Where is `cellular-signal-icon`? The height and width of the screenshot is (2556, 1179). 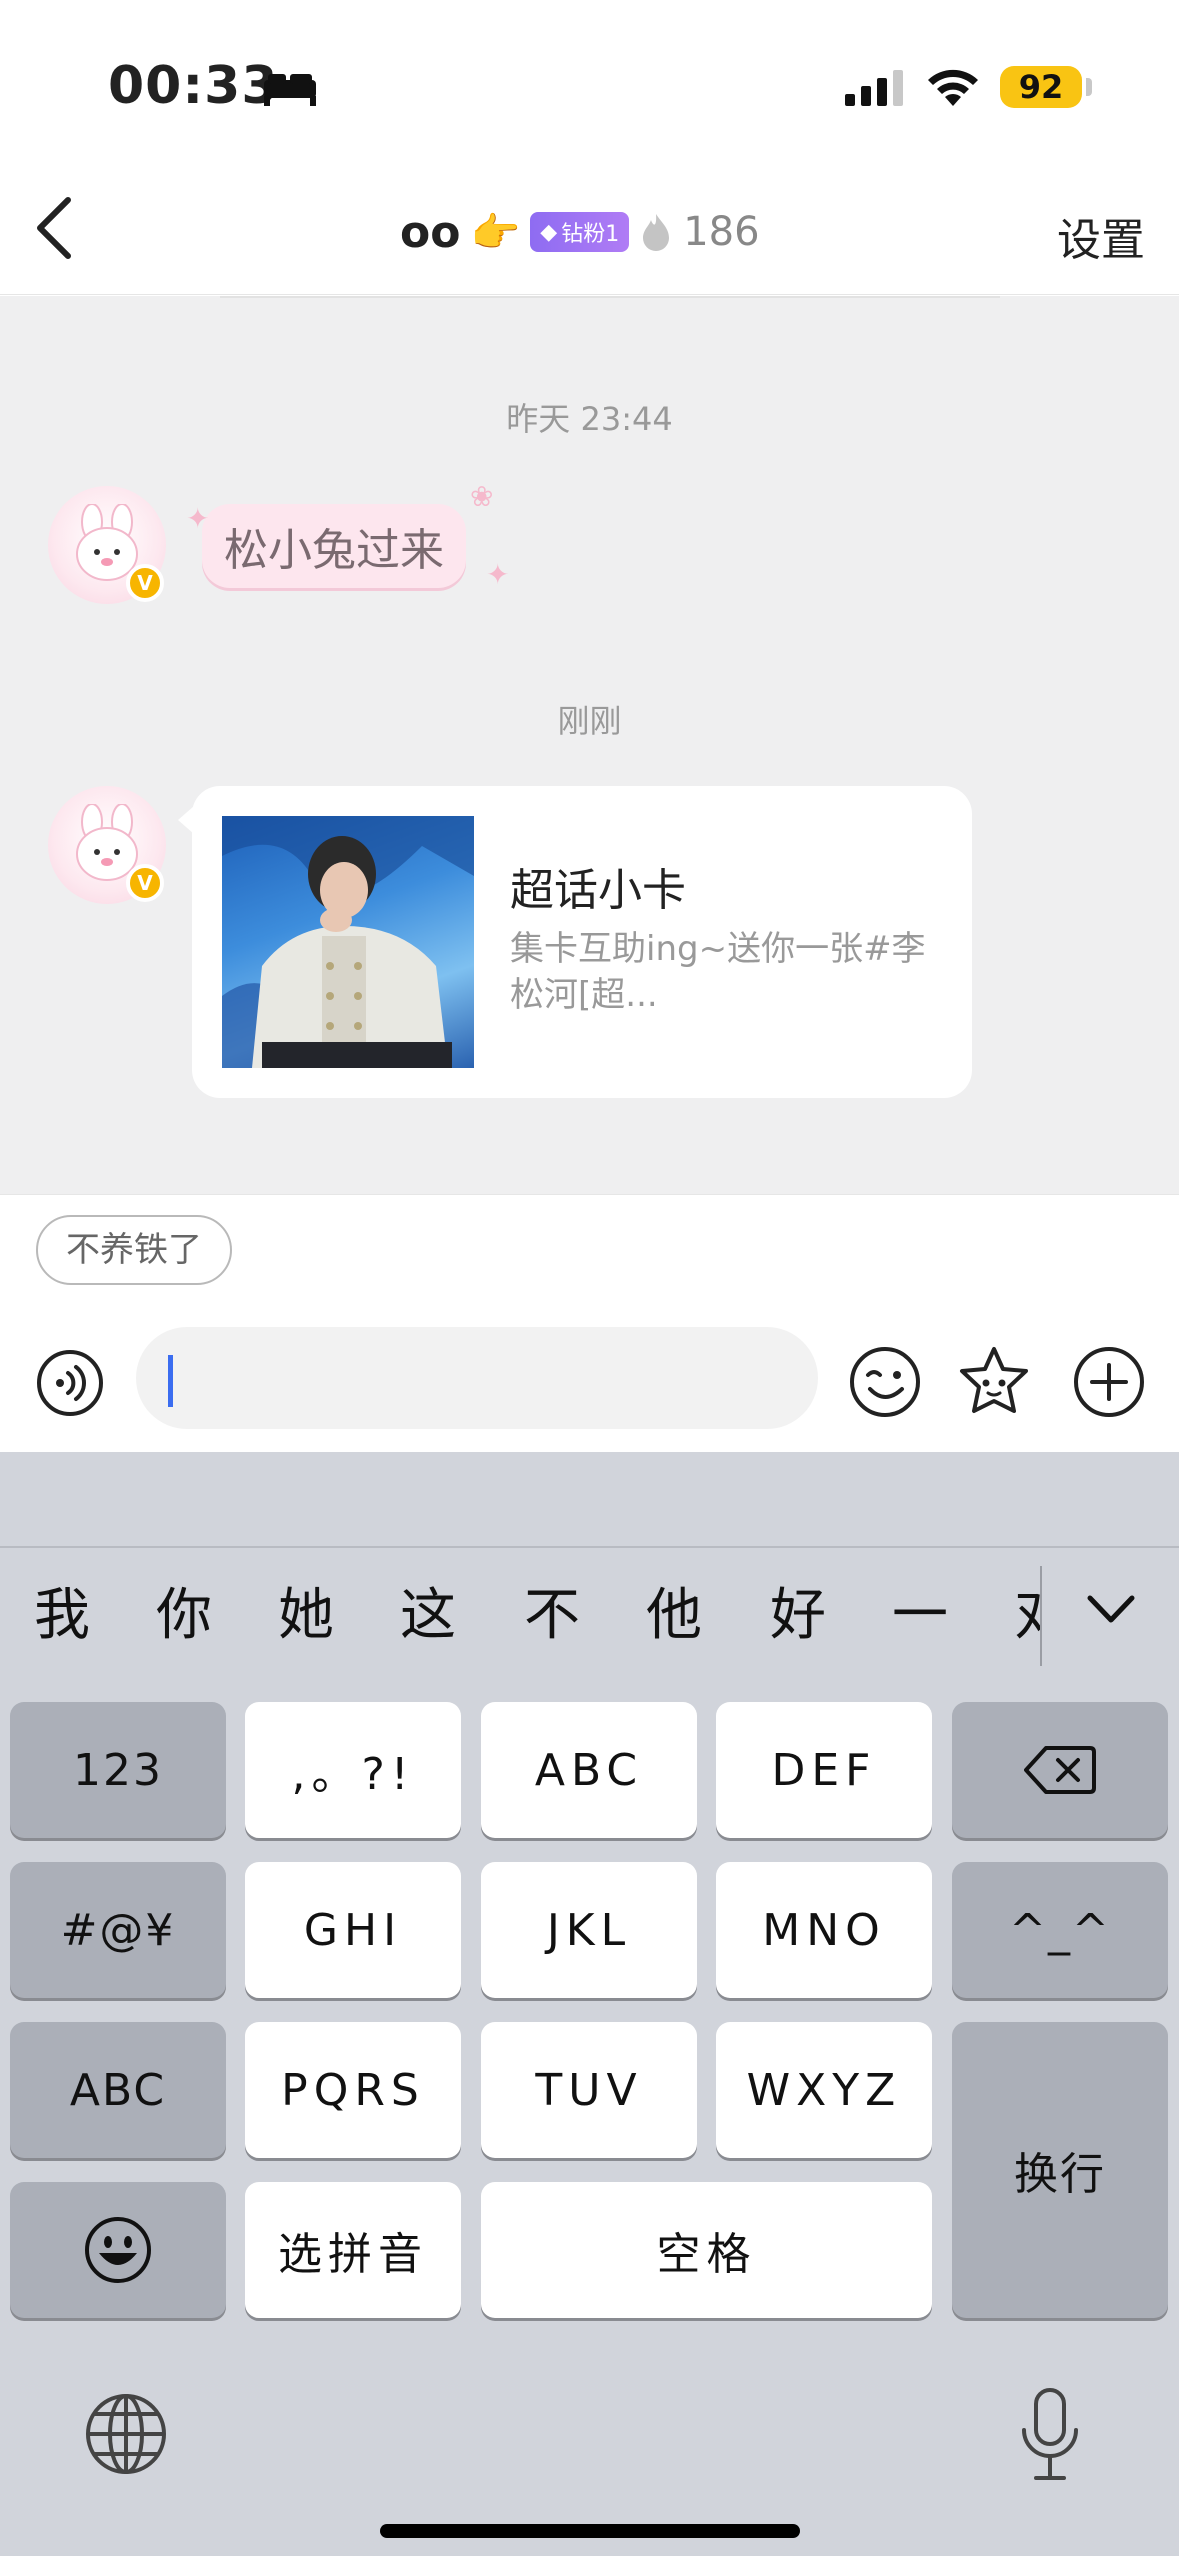
cellular-signal-icon is located at coordinates (874, 88).